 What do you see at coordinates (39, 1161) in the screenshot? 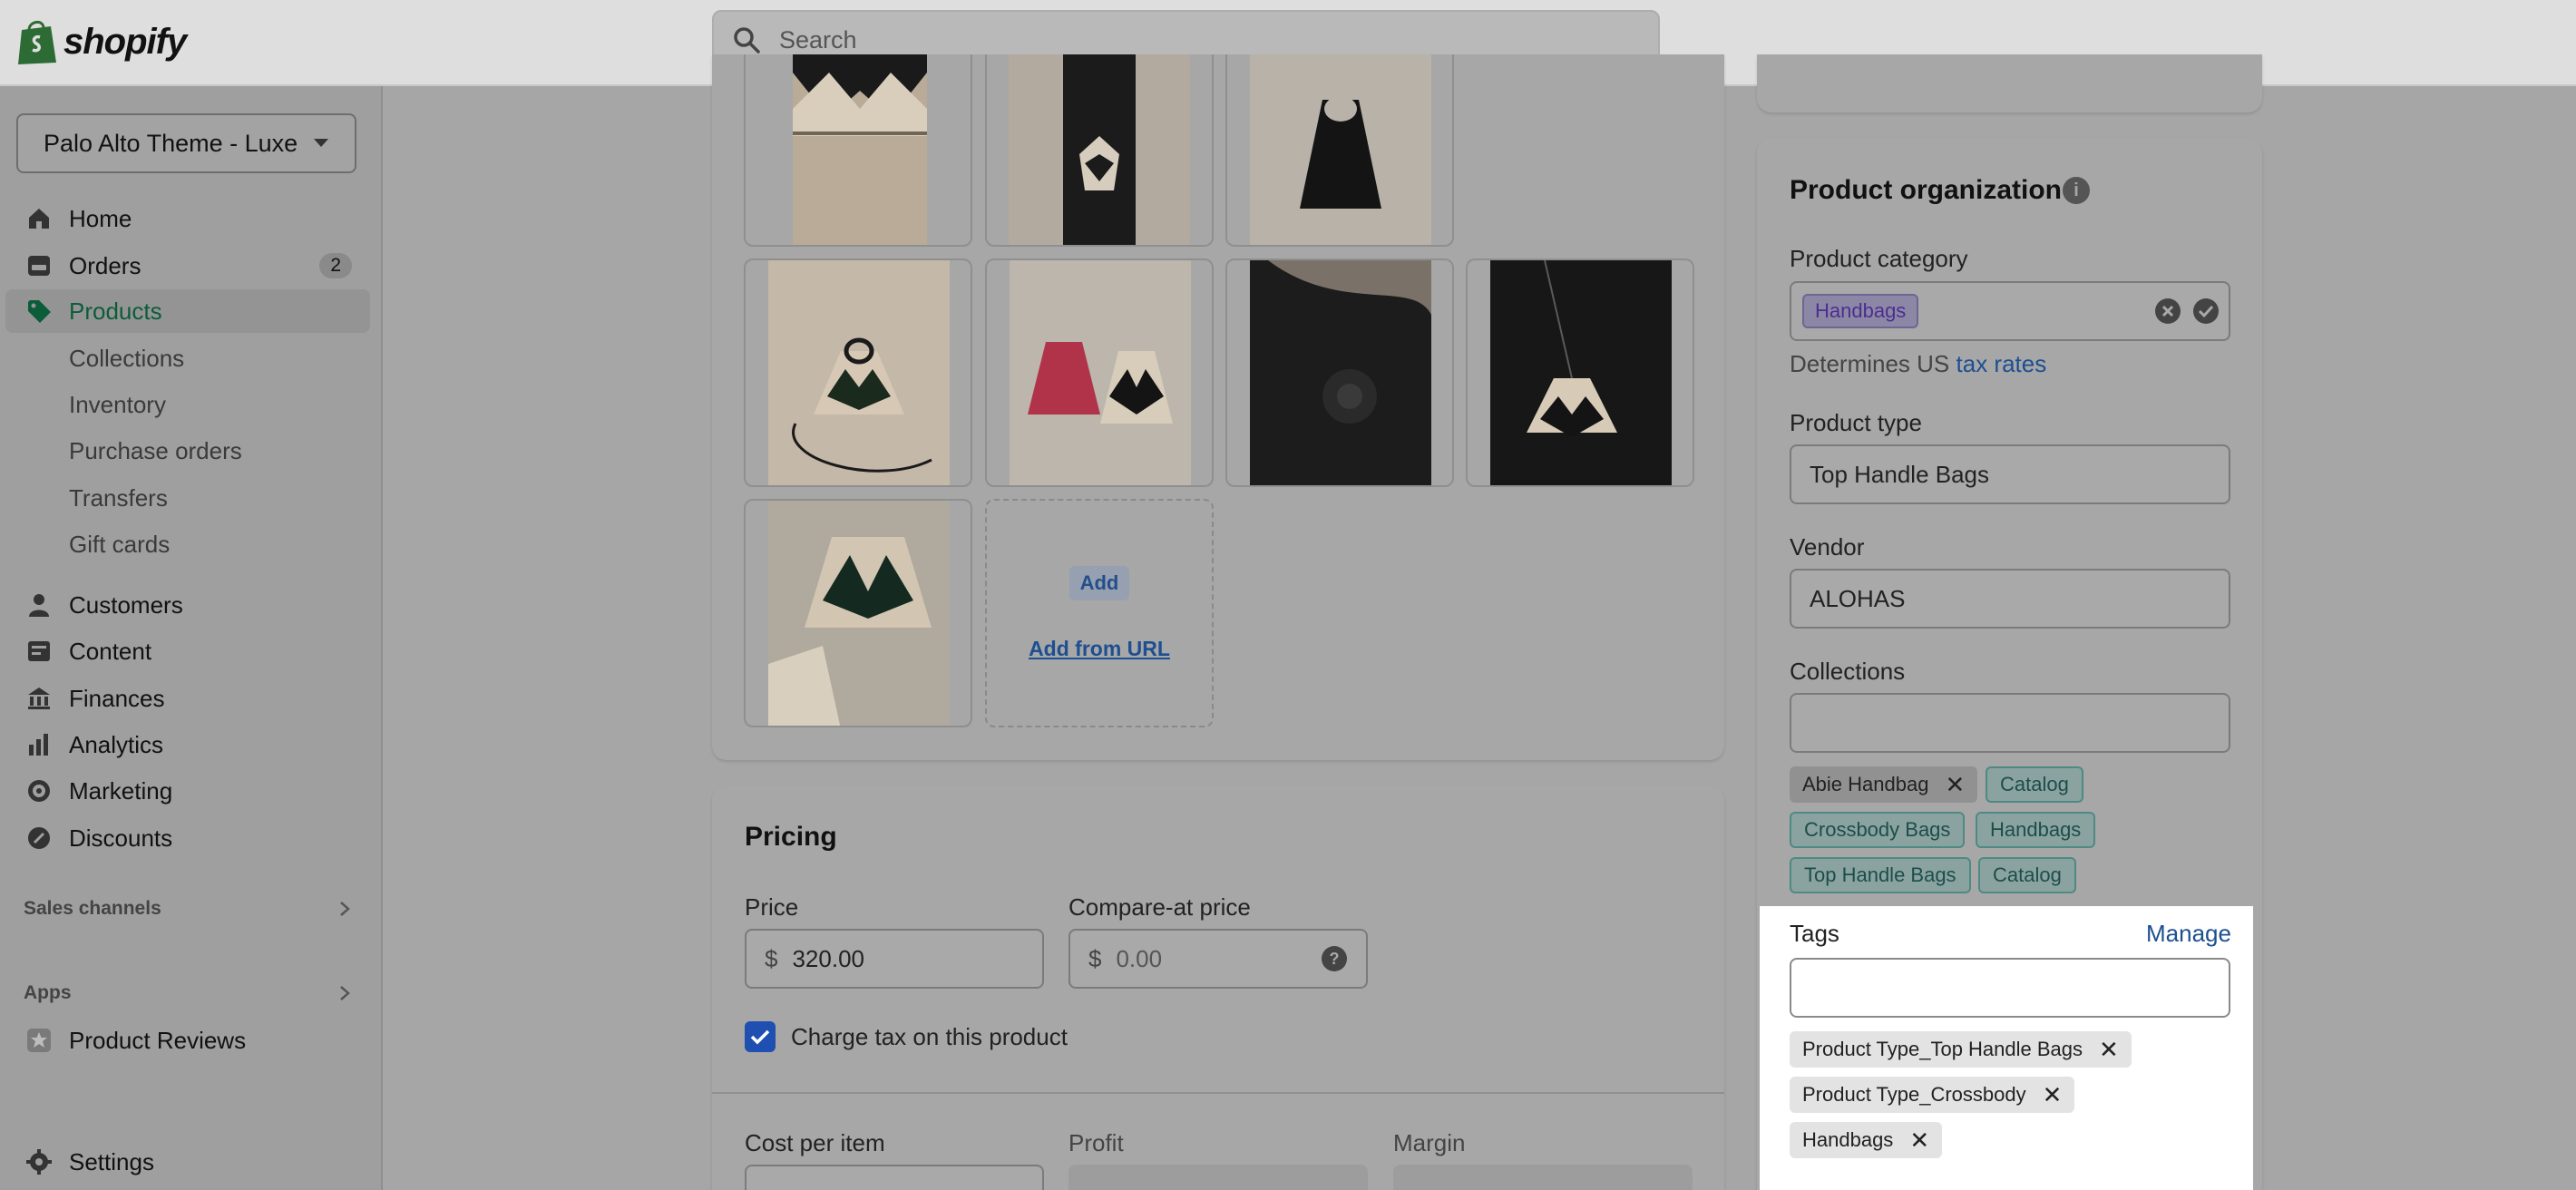
I see `gear-icon` at bounding box center [39, 1161].